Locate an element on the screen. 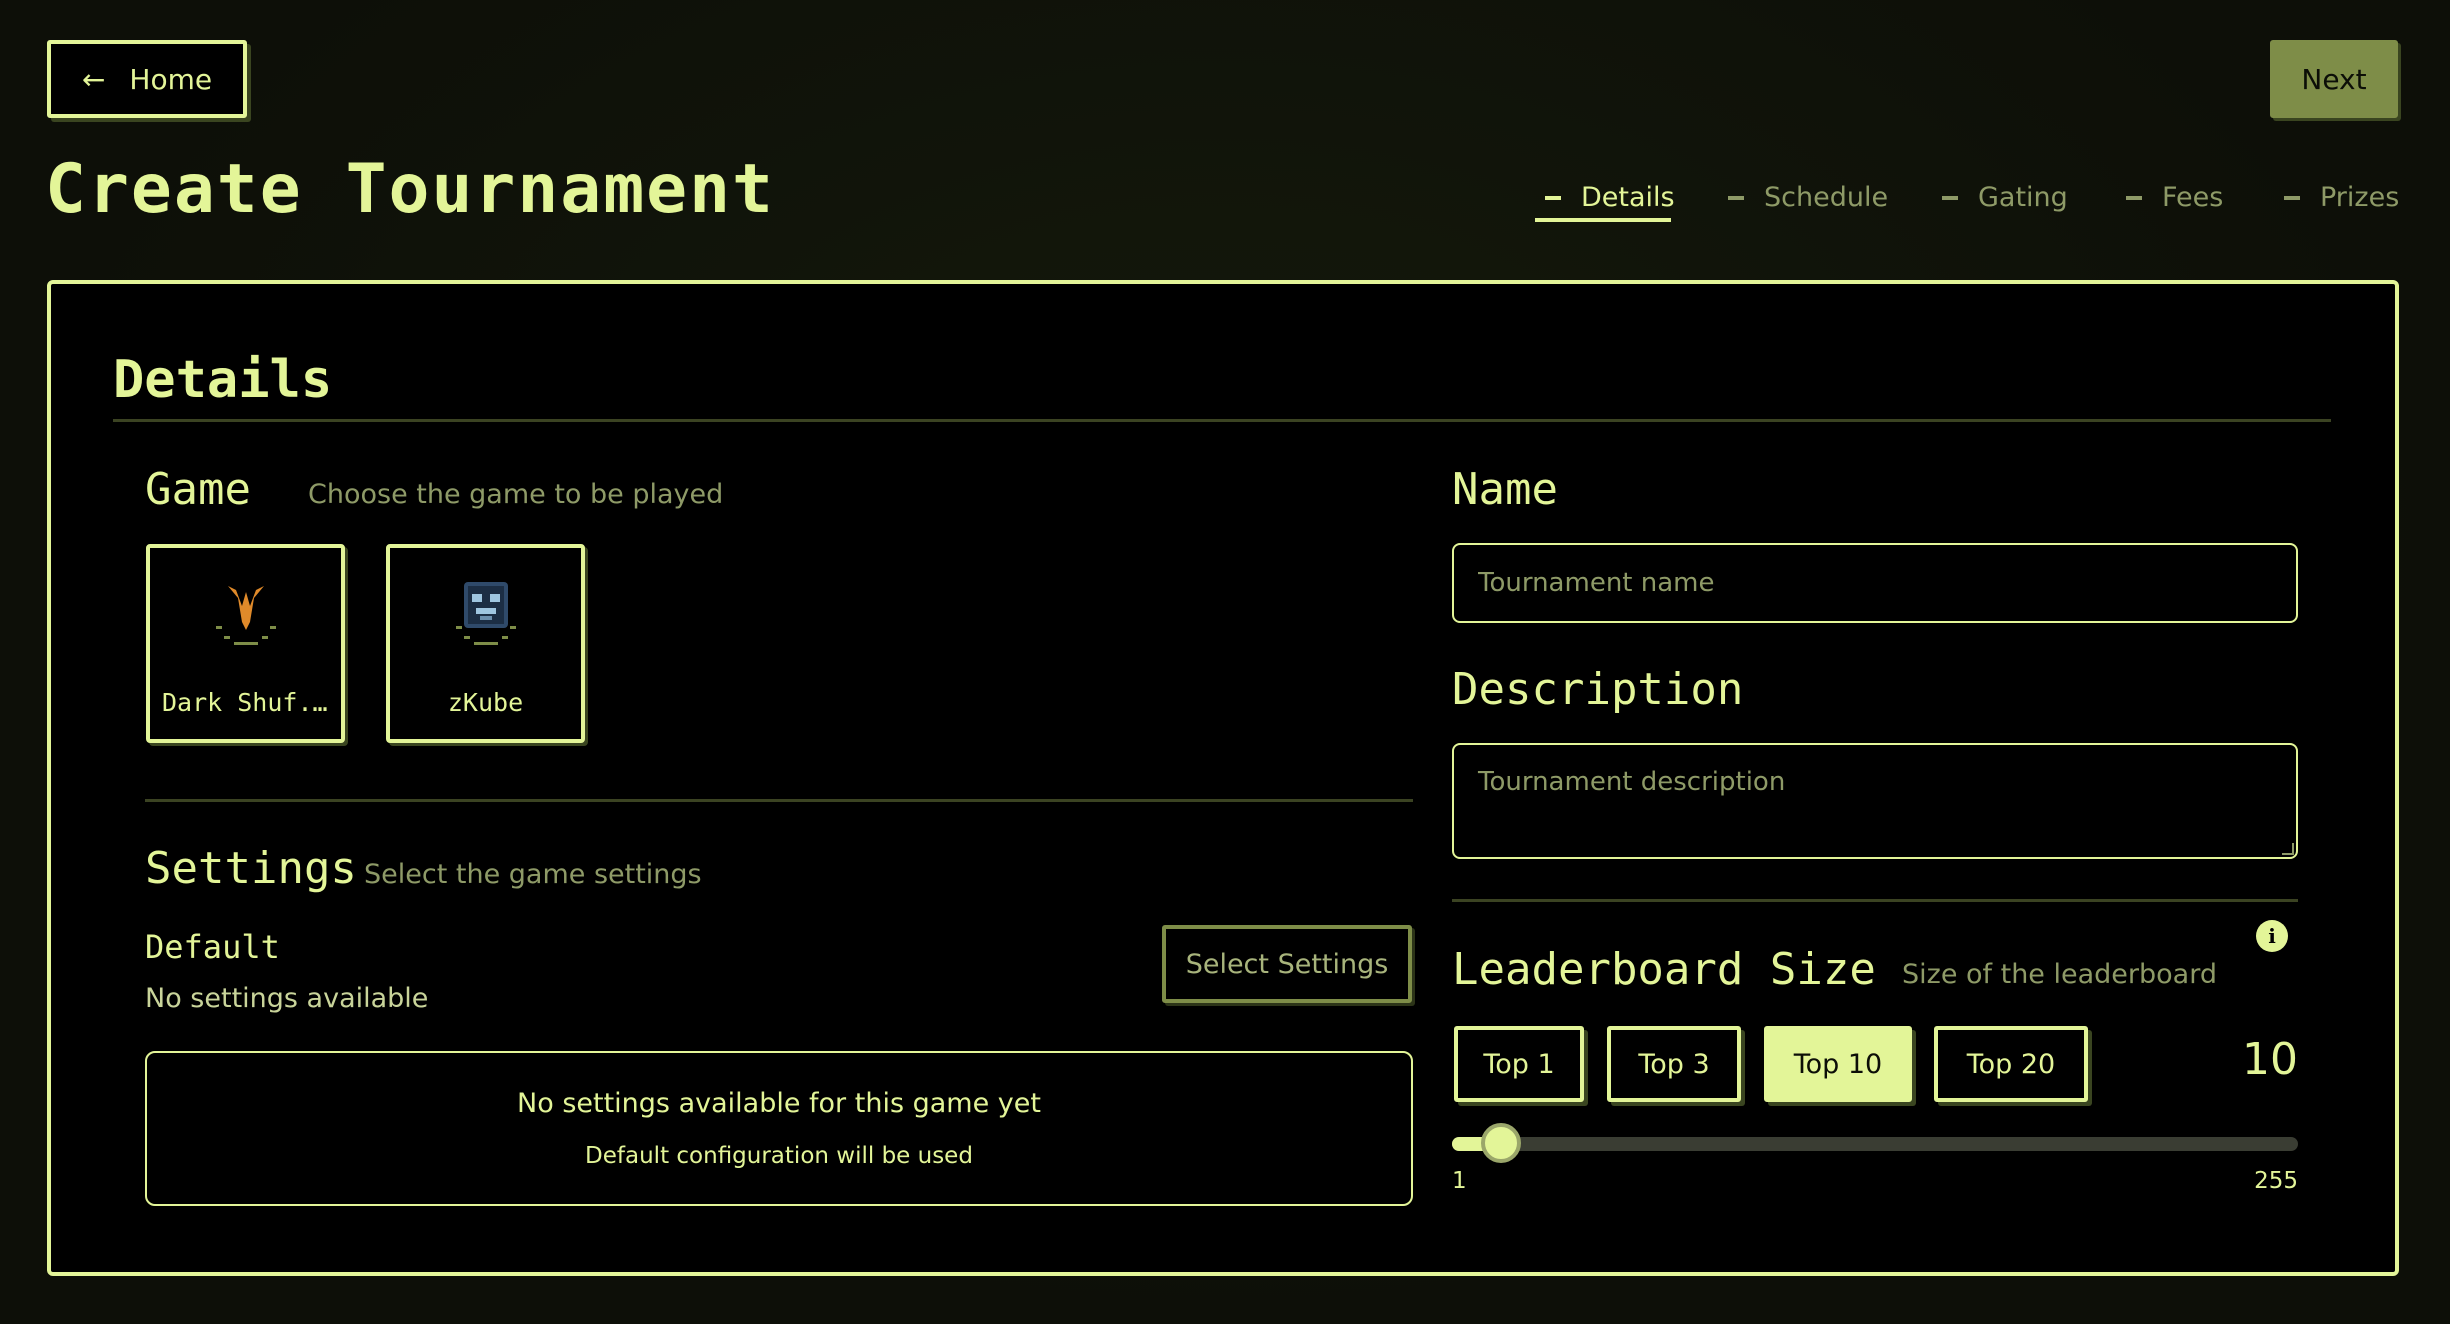 Image resolution: width=2450 pixels, height=1324 pixels. leaderboard-size-value: 10 is located at coordinates (2270, 1059).